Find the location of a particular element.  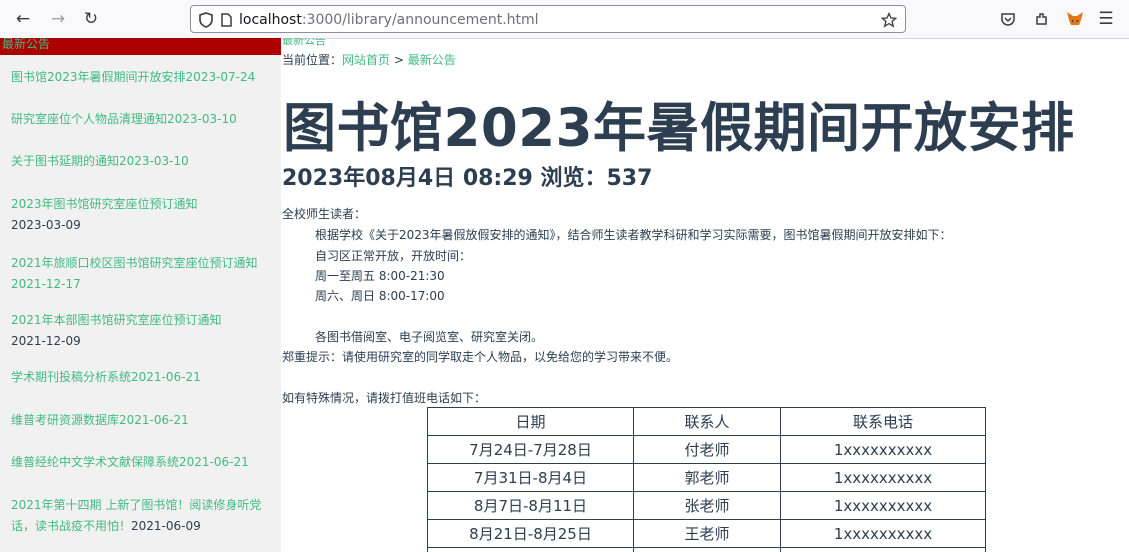

table-header-row: 日期 联系人 联系电话 is located at coordinates (706, 421).